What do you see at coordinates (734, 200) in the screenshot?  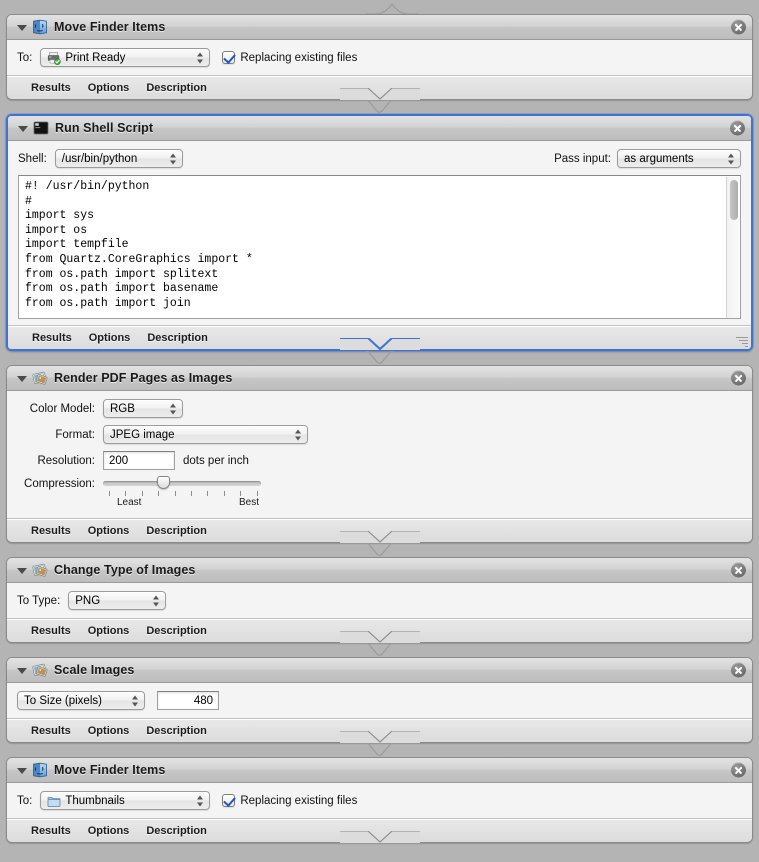 I see `scrollbar-thumb` at bounding box center [734, 200].